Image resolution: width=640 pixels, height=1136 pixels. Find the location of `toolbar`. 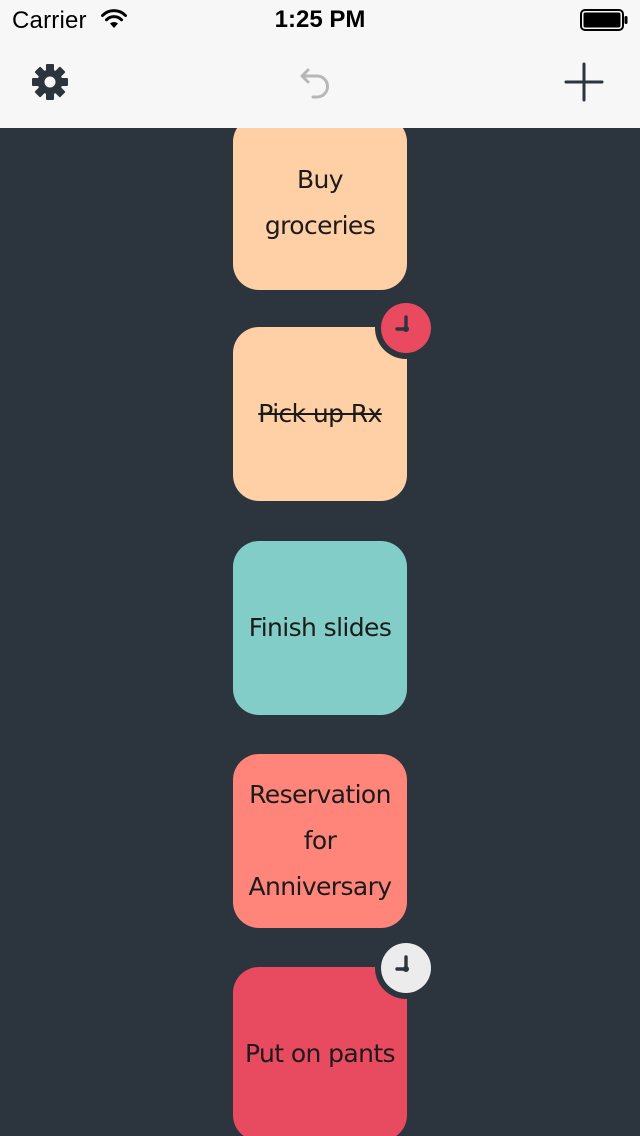

toolbar is located at coordinates (320, 84).